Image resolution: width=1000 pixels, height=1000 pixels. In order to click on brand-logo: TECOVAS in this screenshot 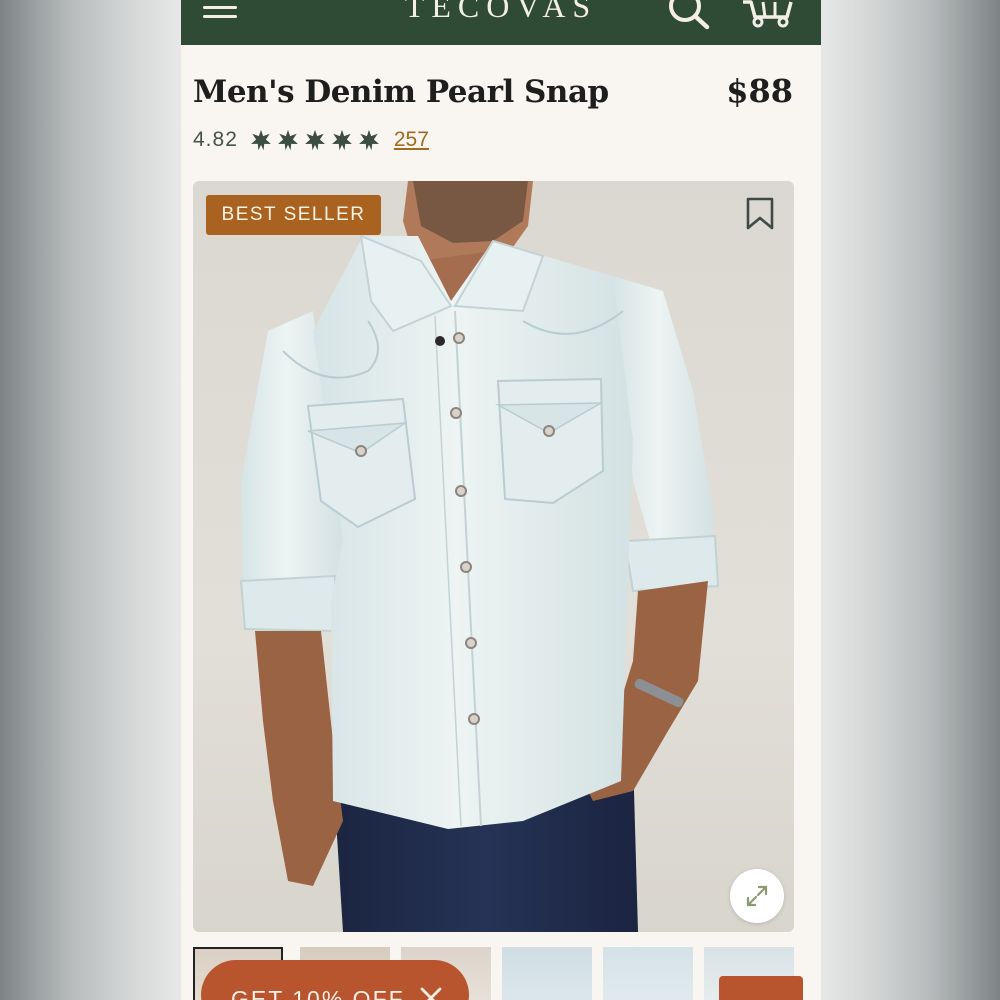, I will do `click(501, 12)`.